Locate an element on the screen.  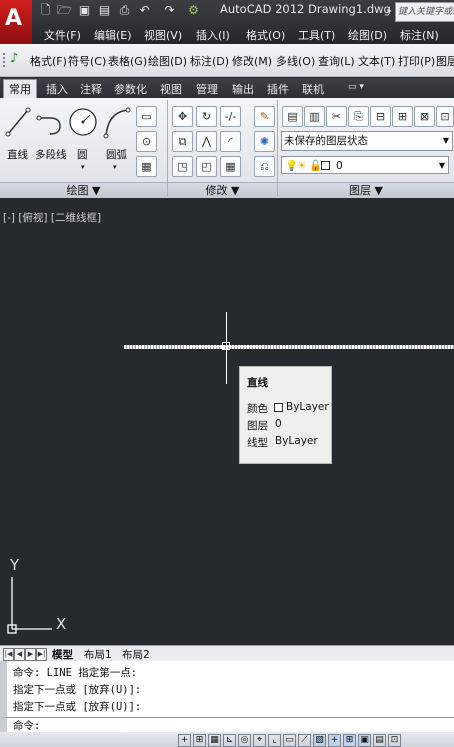
tab-annotate: 注释 is located at coordinates (91, 89).